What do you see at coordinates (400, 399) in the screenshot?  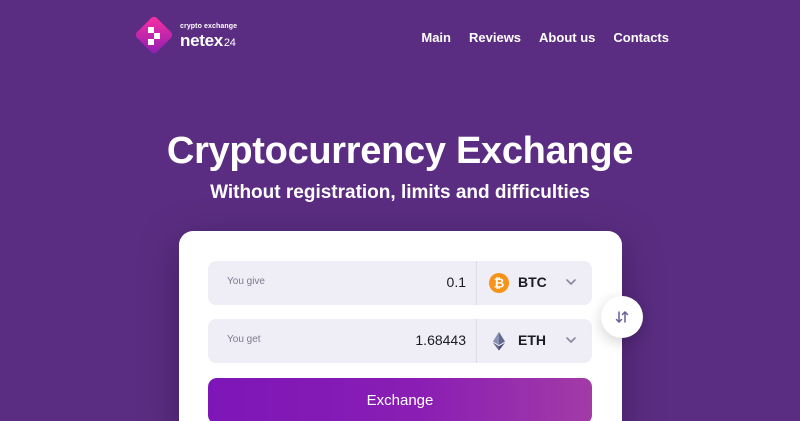 I see `exchange-button: Exchange` at bounding box center [400, 399].